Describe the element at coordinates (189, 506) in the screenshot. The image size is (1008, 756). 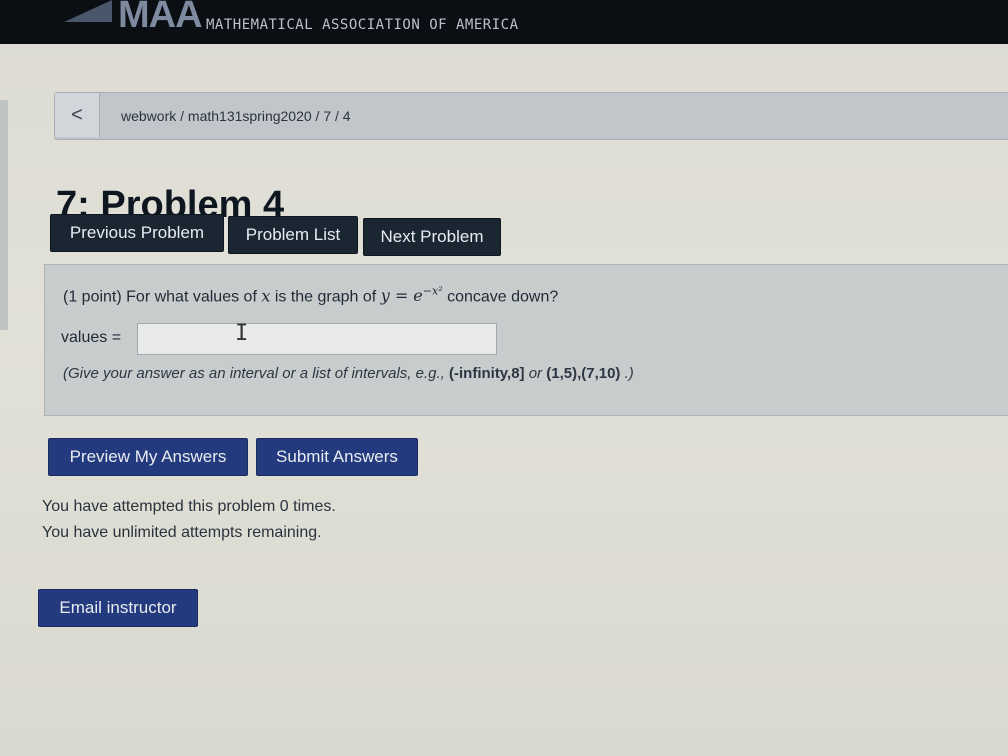
I see `attempts-status: You have attempted this problem 0 times.` at that location.